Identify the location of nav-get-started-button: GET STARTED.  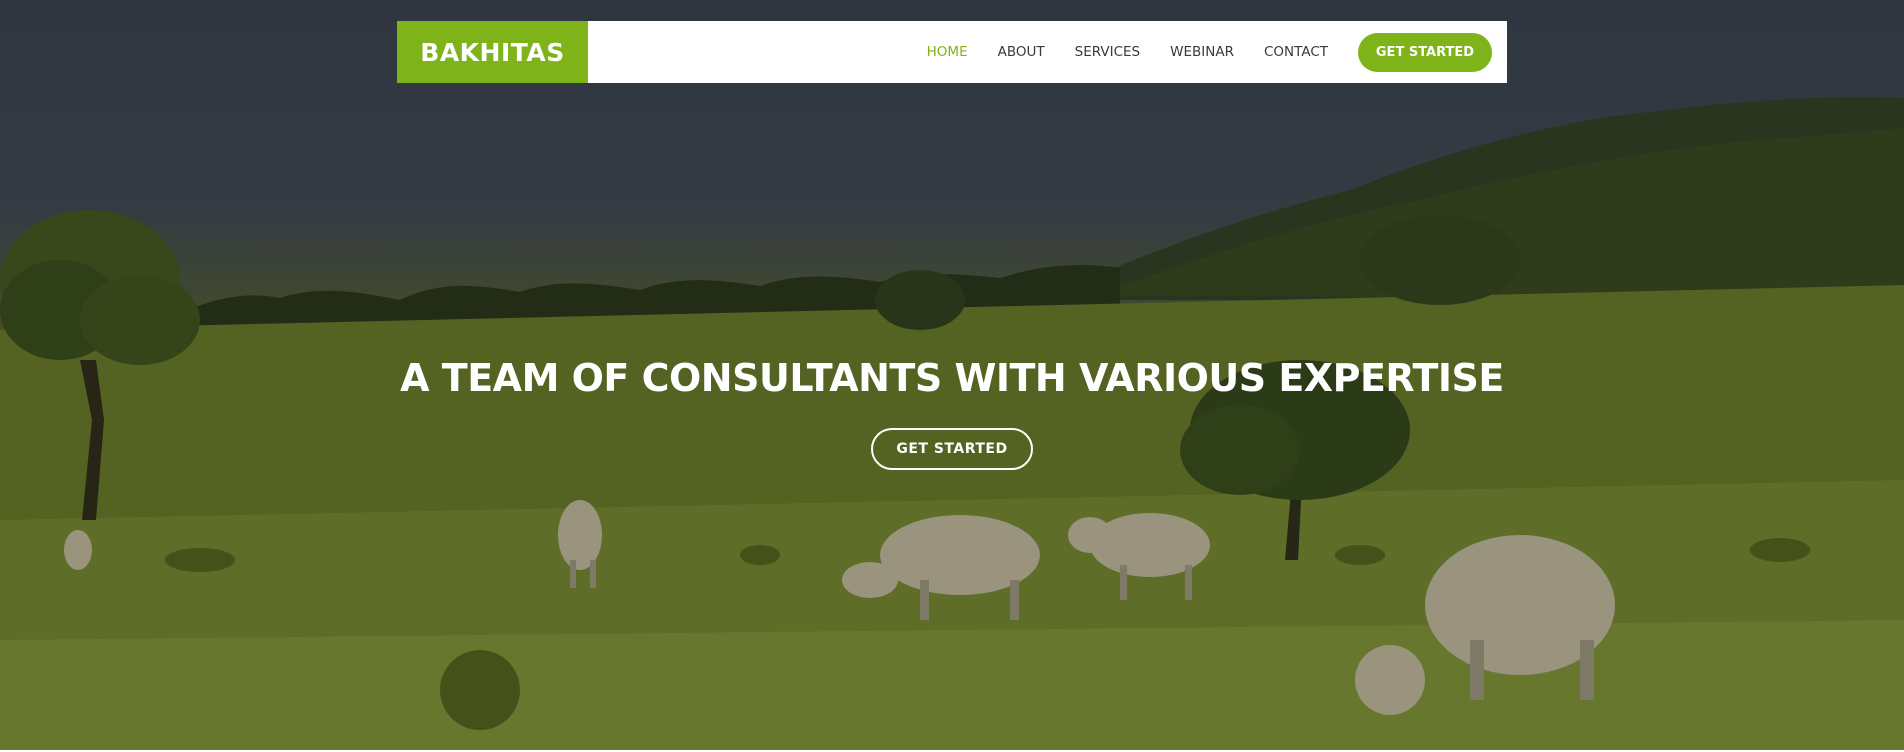
(1425, 52).